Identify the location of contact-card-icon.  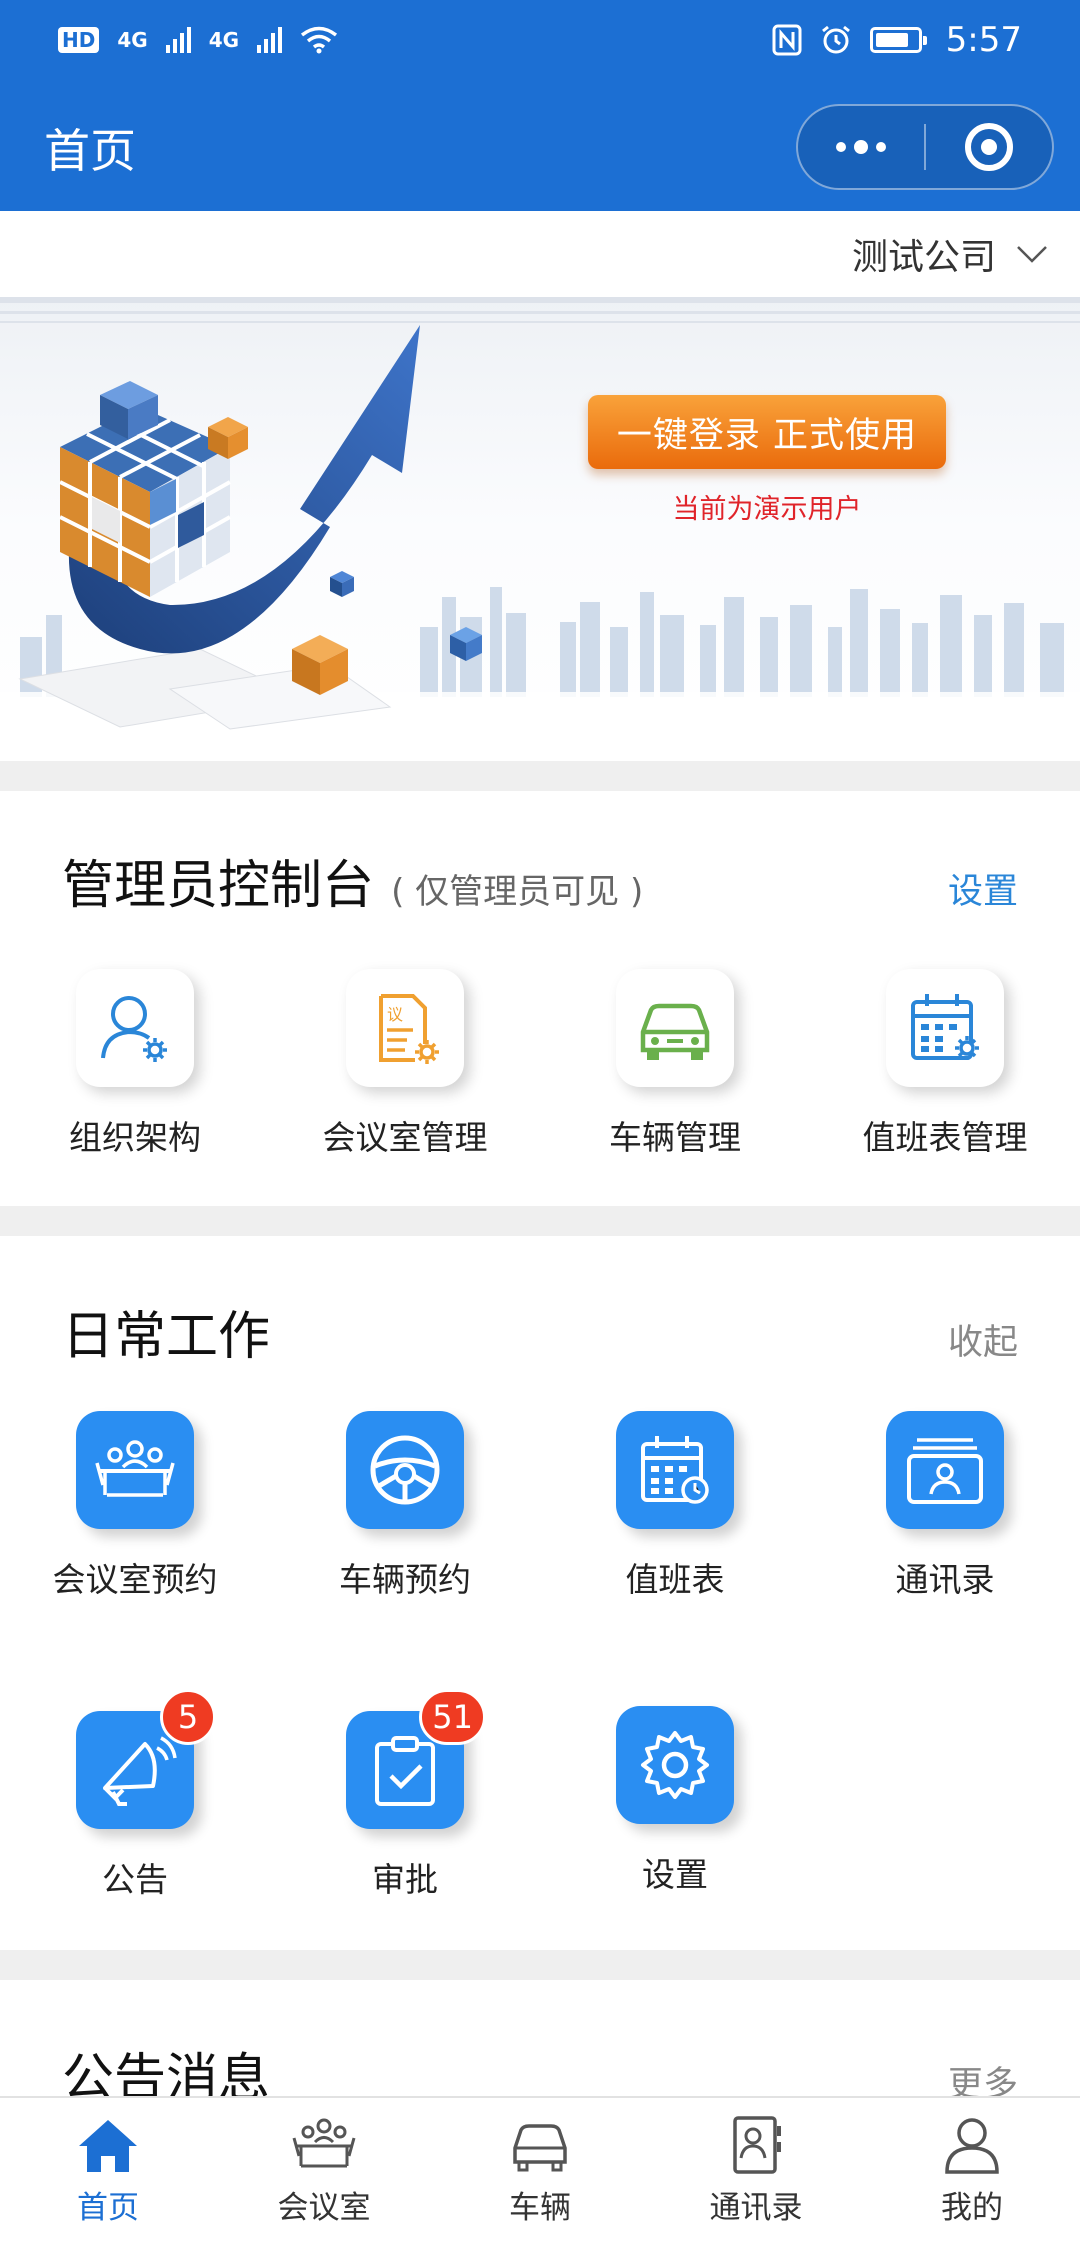
(945, 1471).